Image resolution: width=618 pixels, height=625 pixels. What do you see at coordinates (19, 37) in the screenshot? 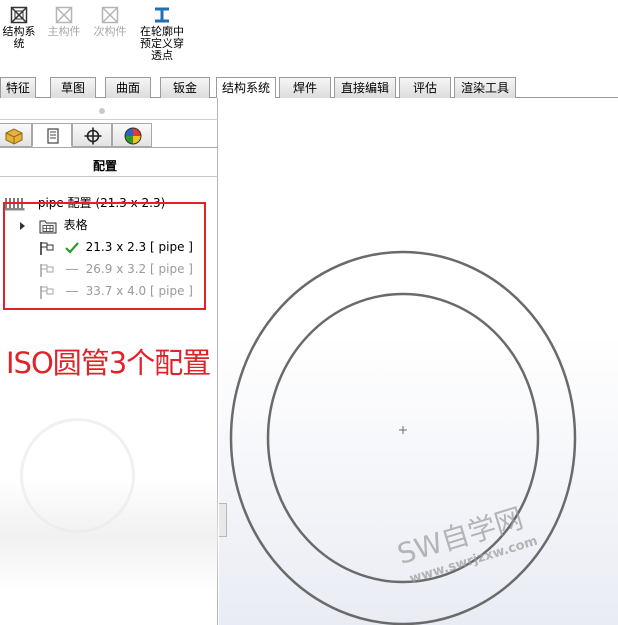
I see `structure-system-label: 结构系 统` at bounding box center [19, 37].